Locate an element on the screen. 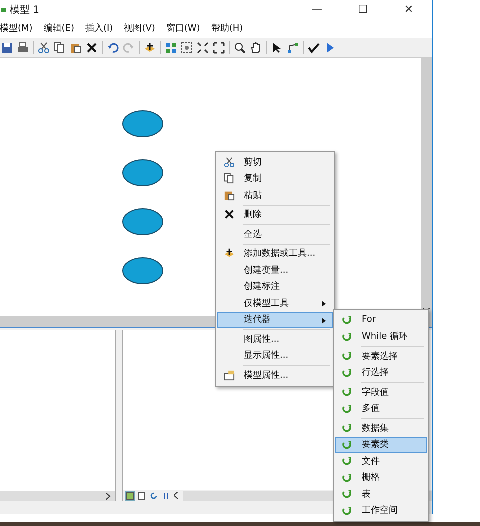  menu-item: 帮助(H) is located at coordinates (227, 28).